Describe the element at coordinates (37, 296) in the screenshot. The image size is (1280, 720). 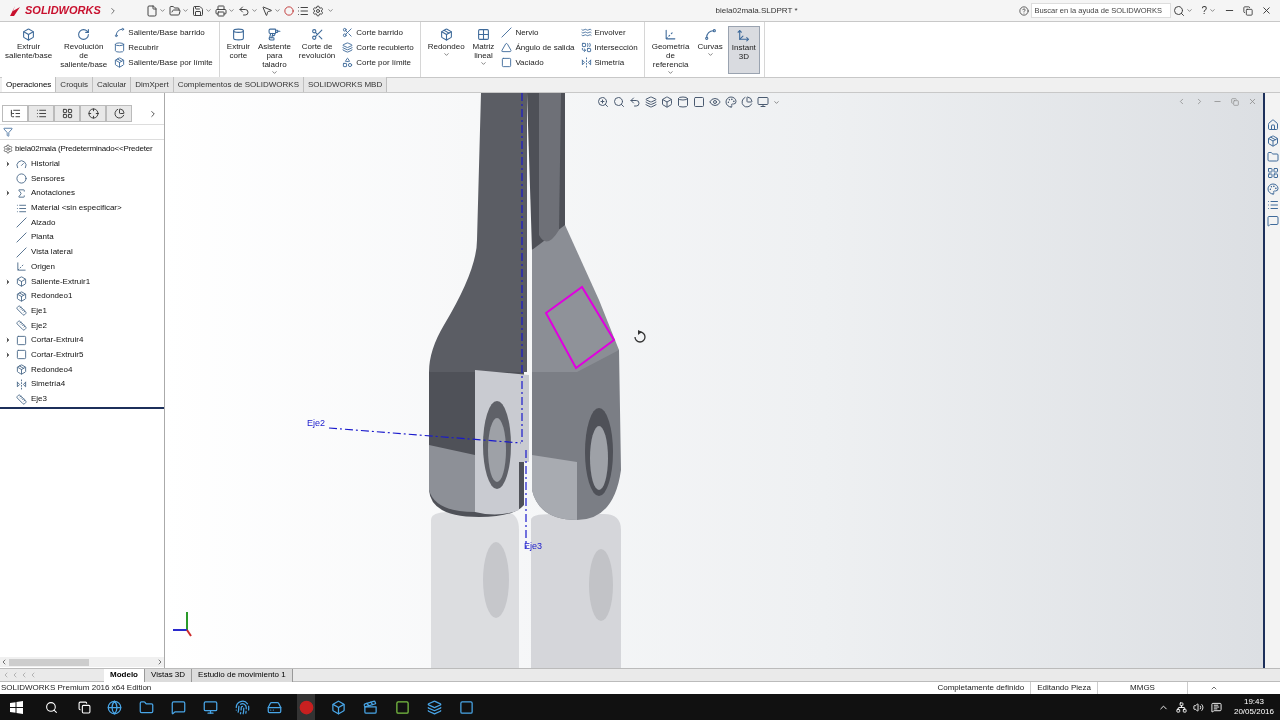
I see `tree-item: Redondeo1` at that location.